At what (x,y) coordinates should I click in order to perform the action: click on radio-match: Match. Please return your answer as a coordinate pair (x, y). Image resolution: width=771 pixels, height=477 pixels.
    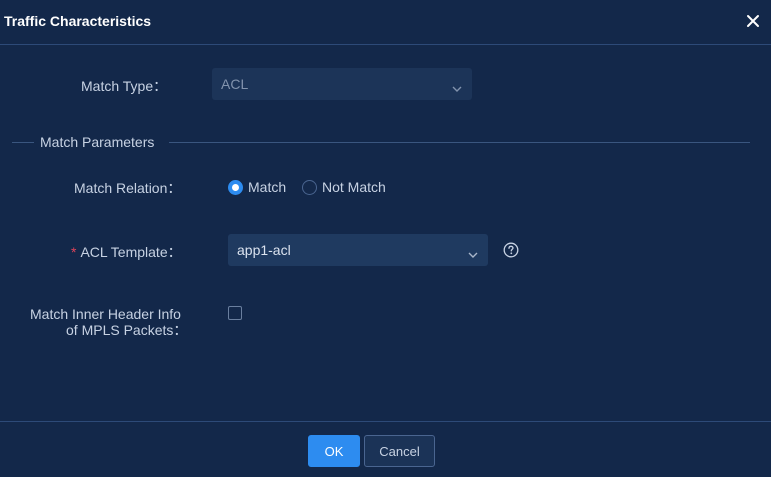
    Looking at the image, I should click on (257, 187).